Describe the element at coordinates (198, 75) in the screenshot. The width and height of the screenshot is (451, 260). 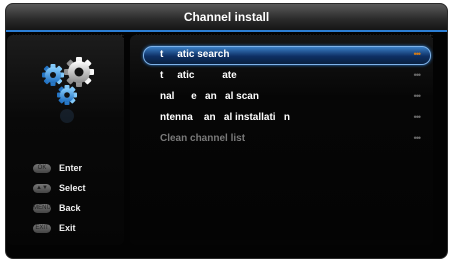
I see `menu-item-label: t atic ate` at that location.